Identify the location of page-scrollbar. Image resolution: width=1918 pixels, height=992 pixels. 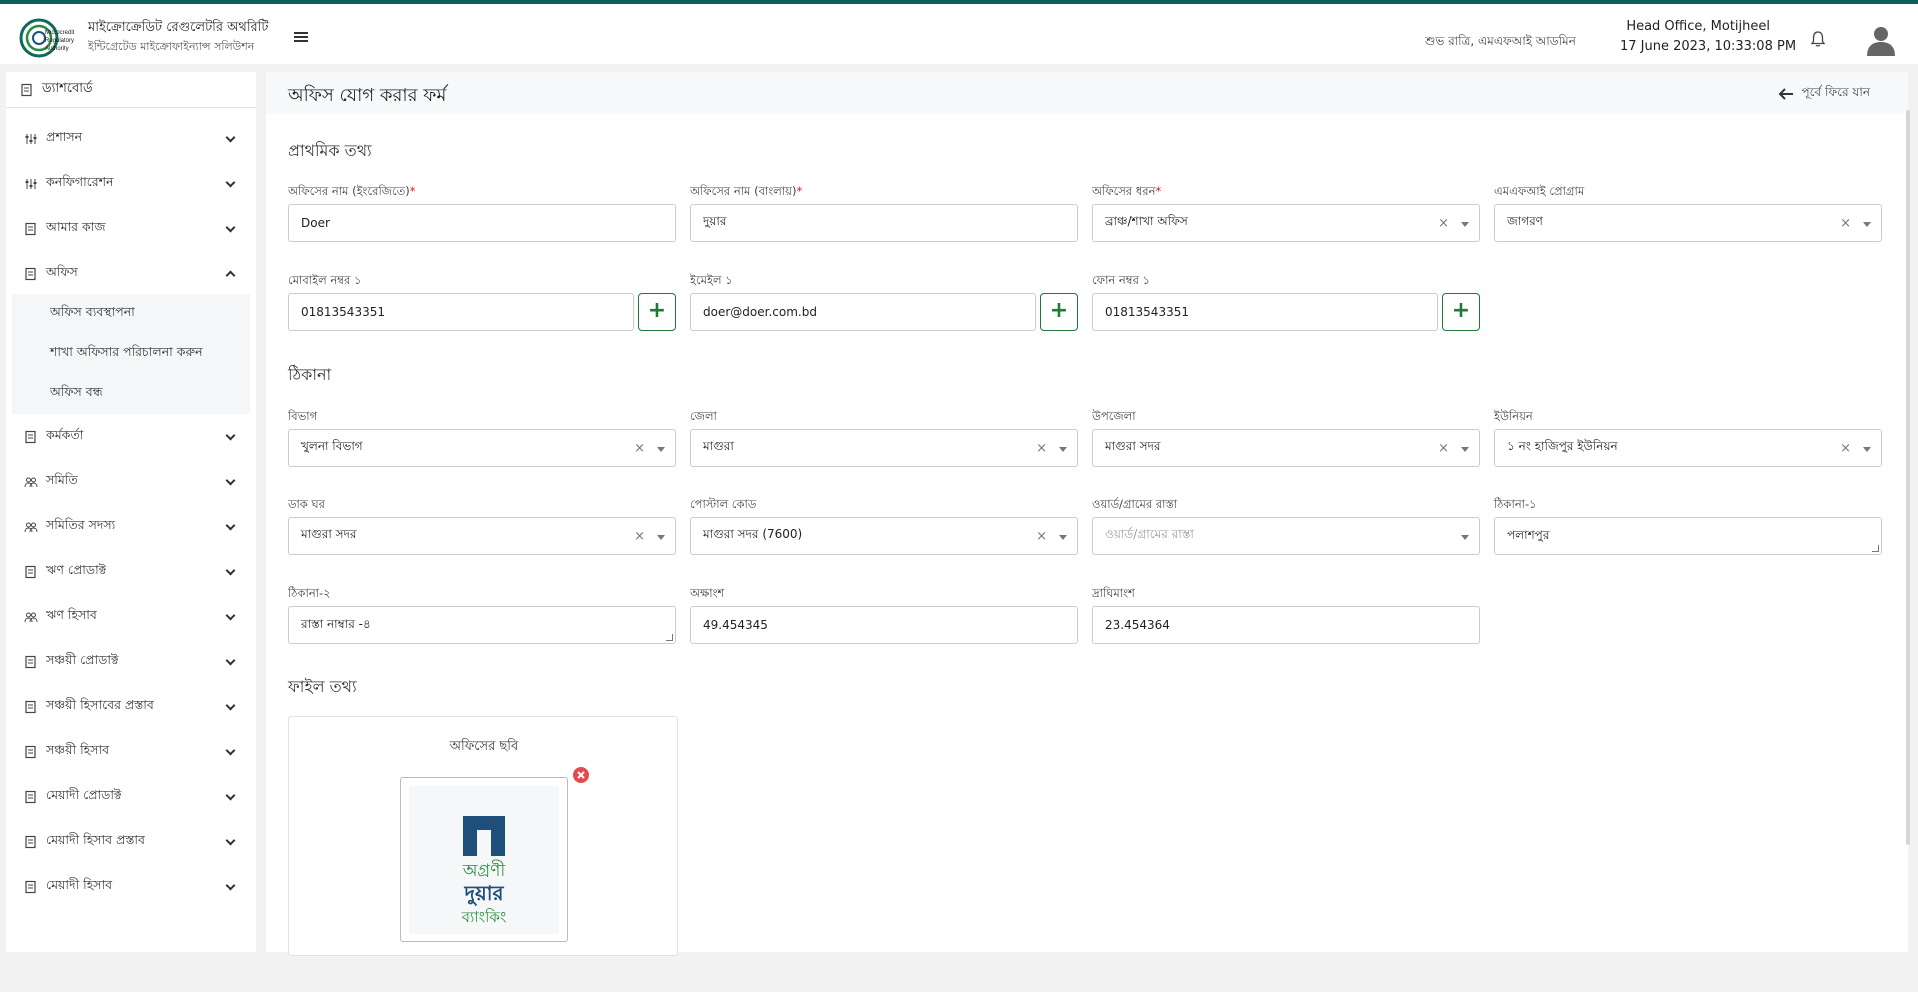
(1908, 477).